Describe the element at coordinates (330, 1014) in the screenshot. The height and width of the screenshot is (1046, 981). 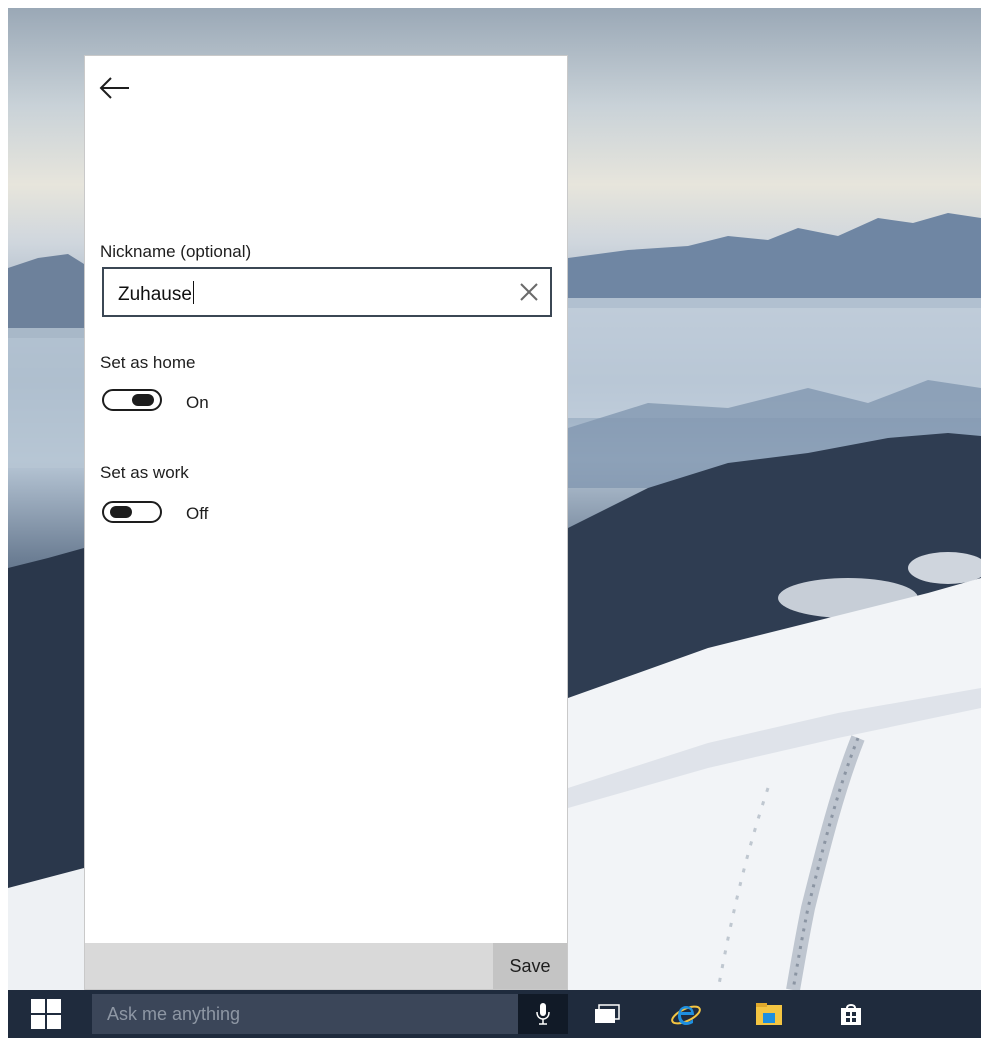
I see `cortana-search-box: Ask me anything` at that location.